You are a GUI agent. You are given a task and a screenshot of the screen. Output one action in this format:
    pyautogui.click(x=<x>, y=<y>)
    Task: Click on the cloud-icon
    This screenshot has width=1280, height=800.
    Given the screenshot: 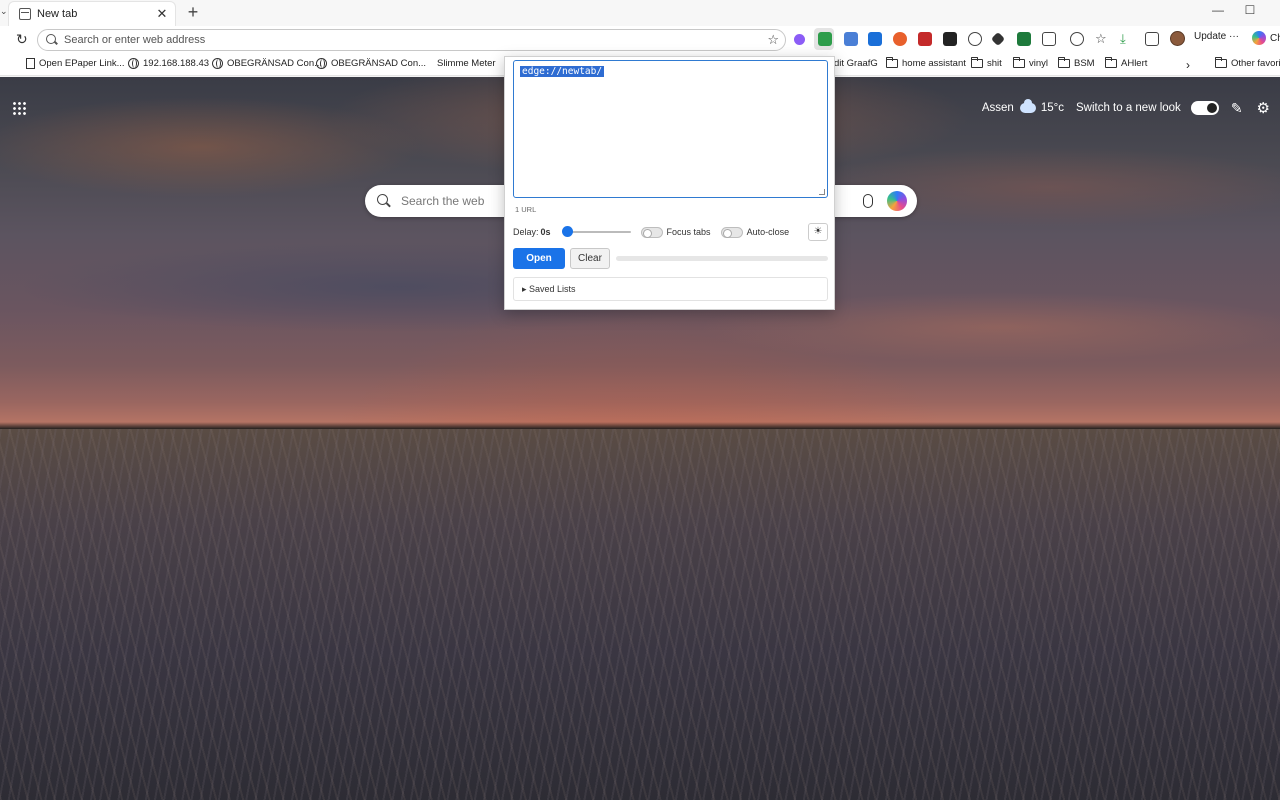 What is the action you would take?
    pyautogui.click(x=1027, y=106)
    